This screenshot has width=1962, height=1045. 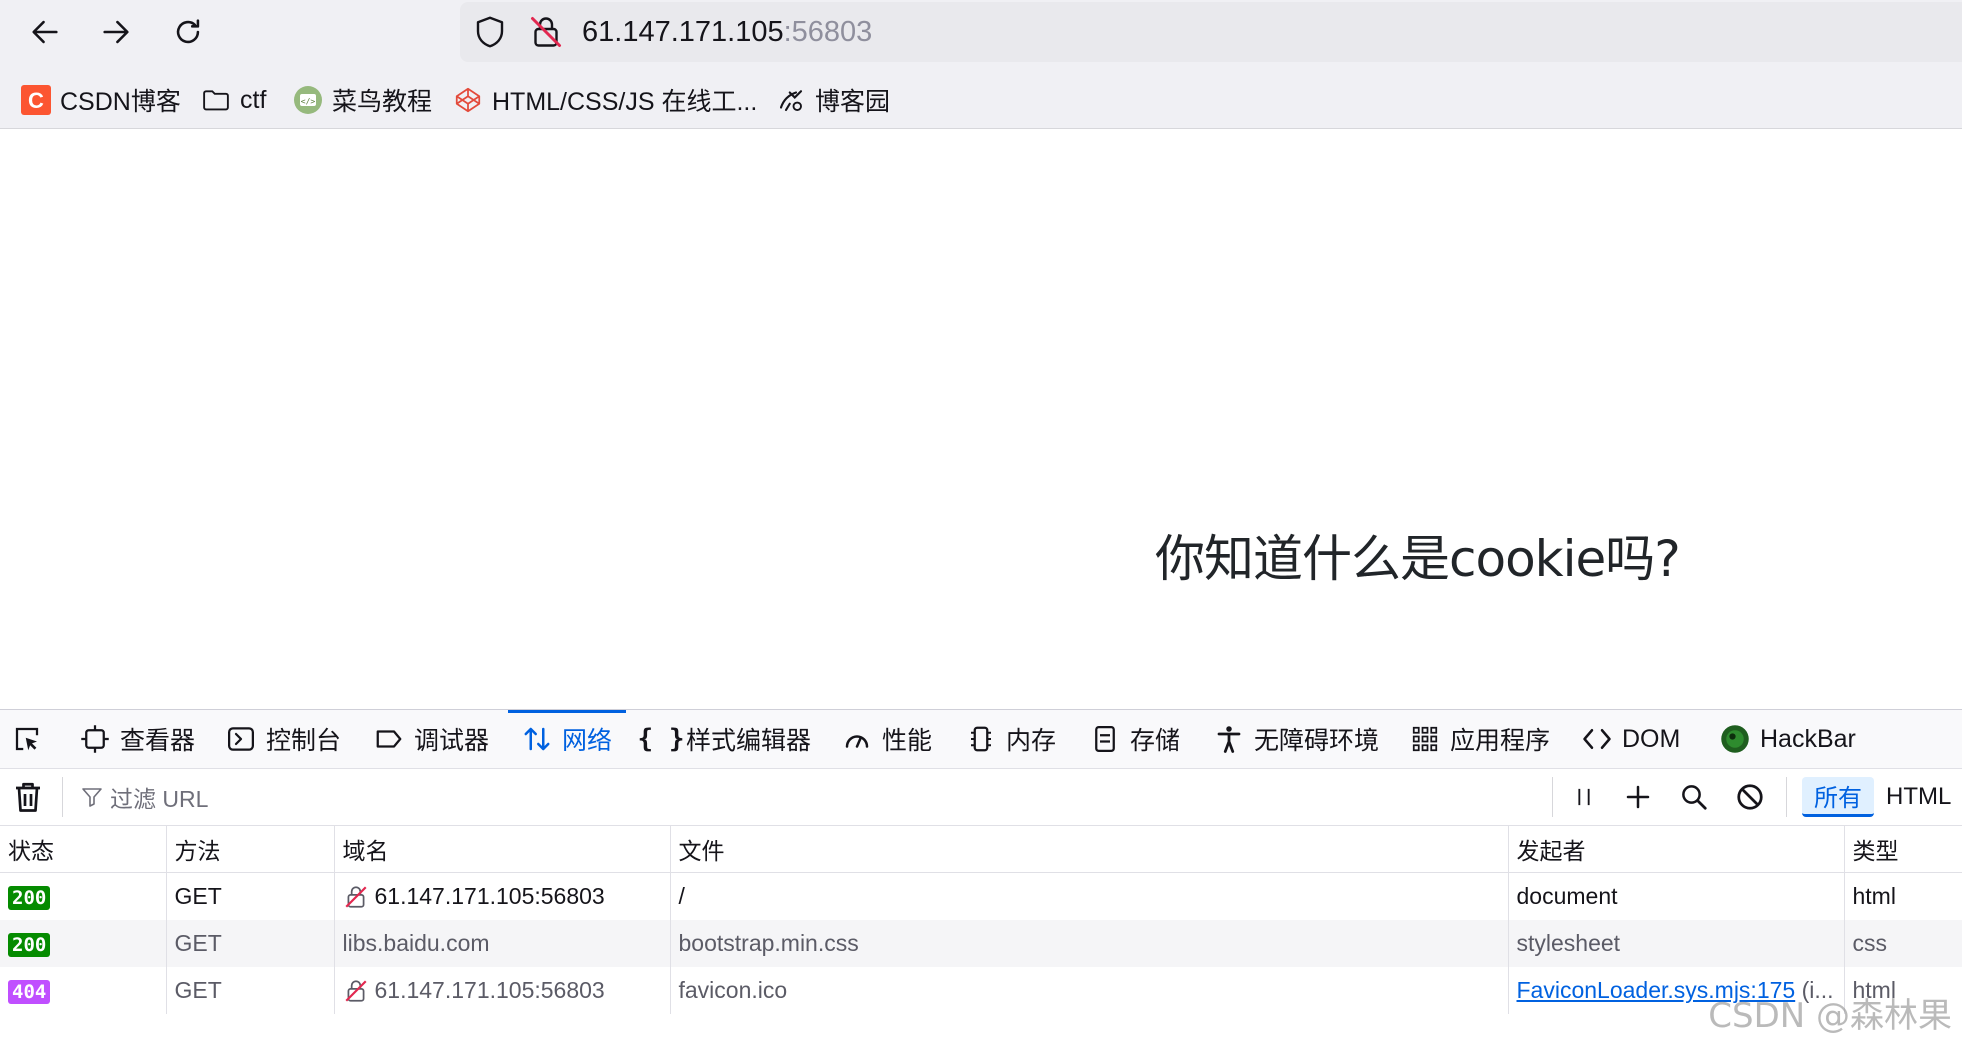 What do you see at coordinates (1838, 797) in the screenshot?
I see `type-filter-all: 所有` at bounding box center [1838, 797].